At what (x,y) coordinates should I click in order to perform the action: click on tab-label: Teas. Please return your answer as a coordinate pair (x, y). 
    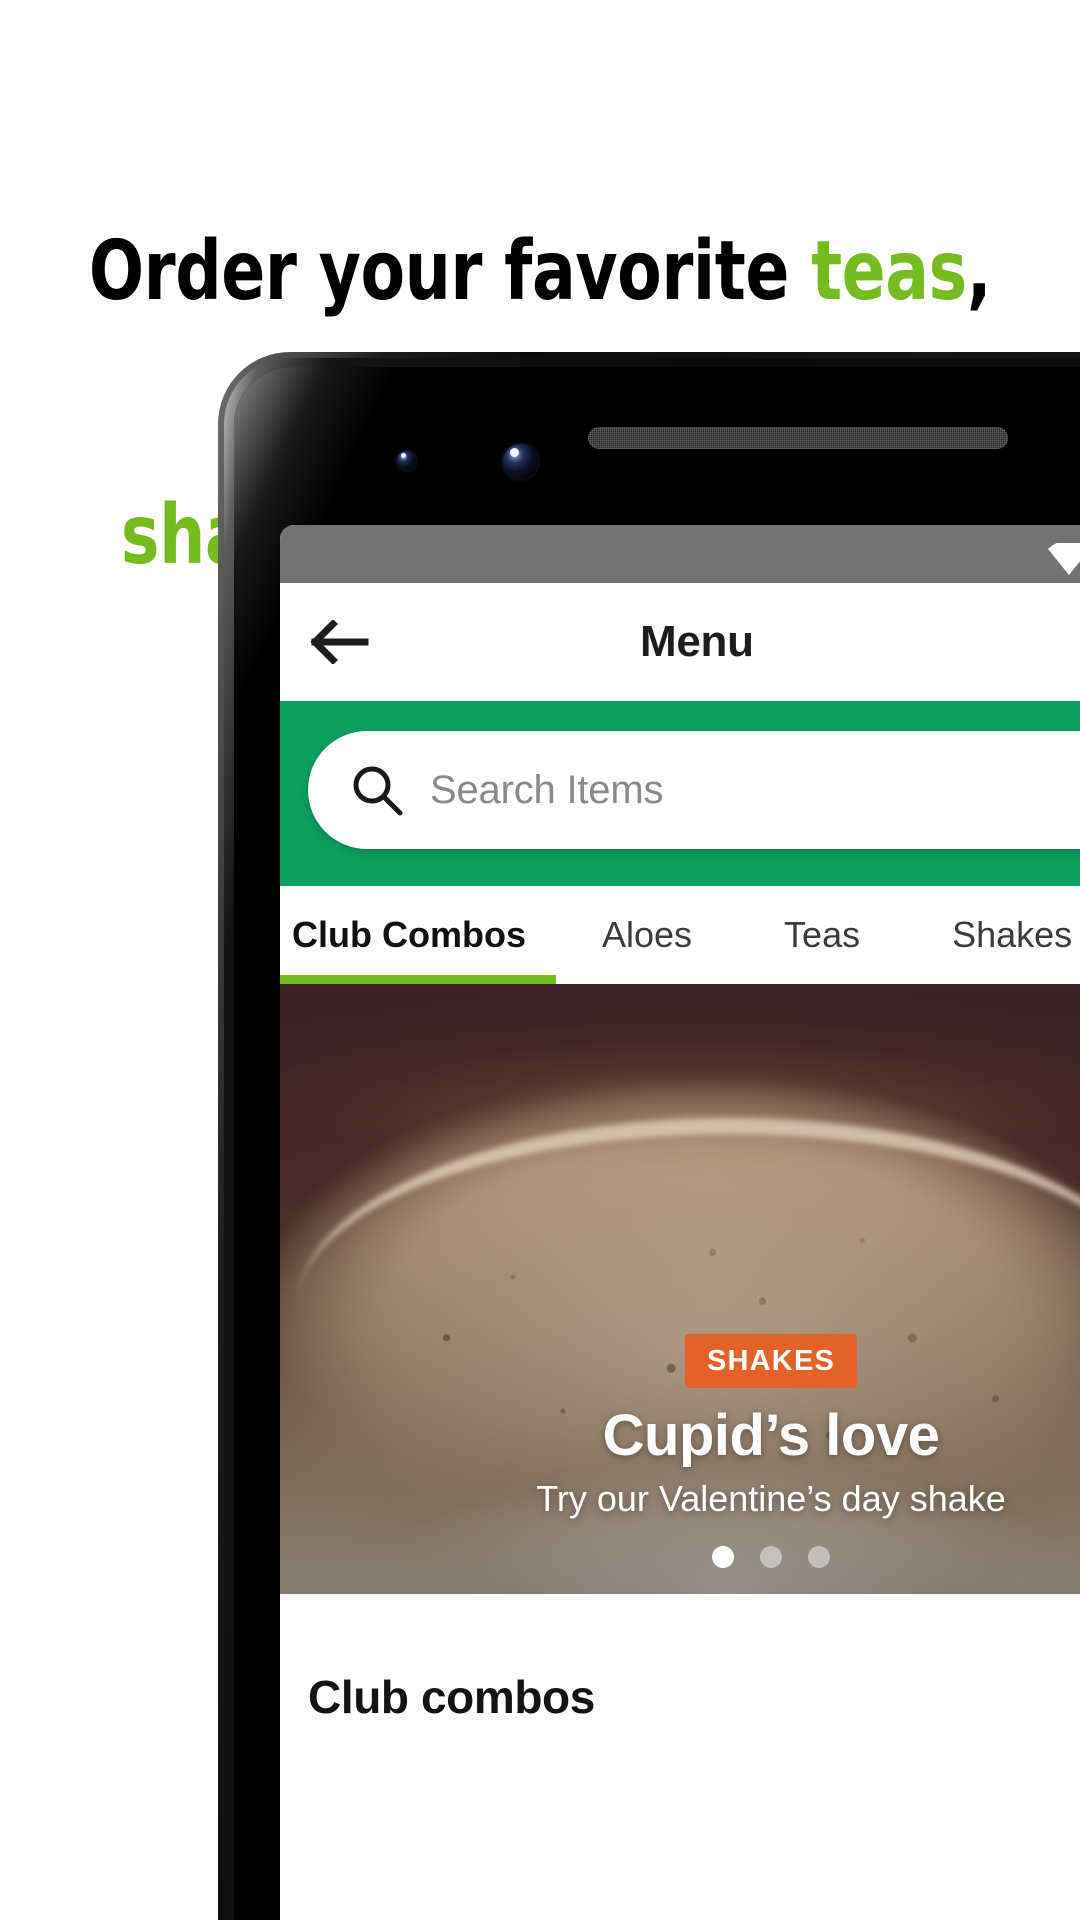
    Looking at the image, I should click on (822, 934).